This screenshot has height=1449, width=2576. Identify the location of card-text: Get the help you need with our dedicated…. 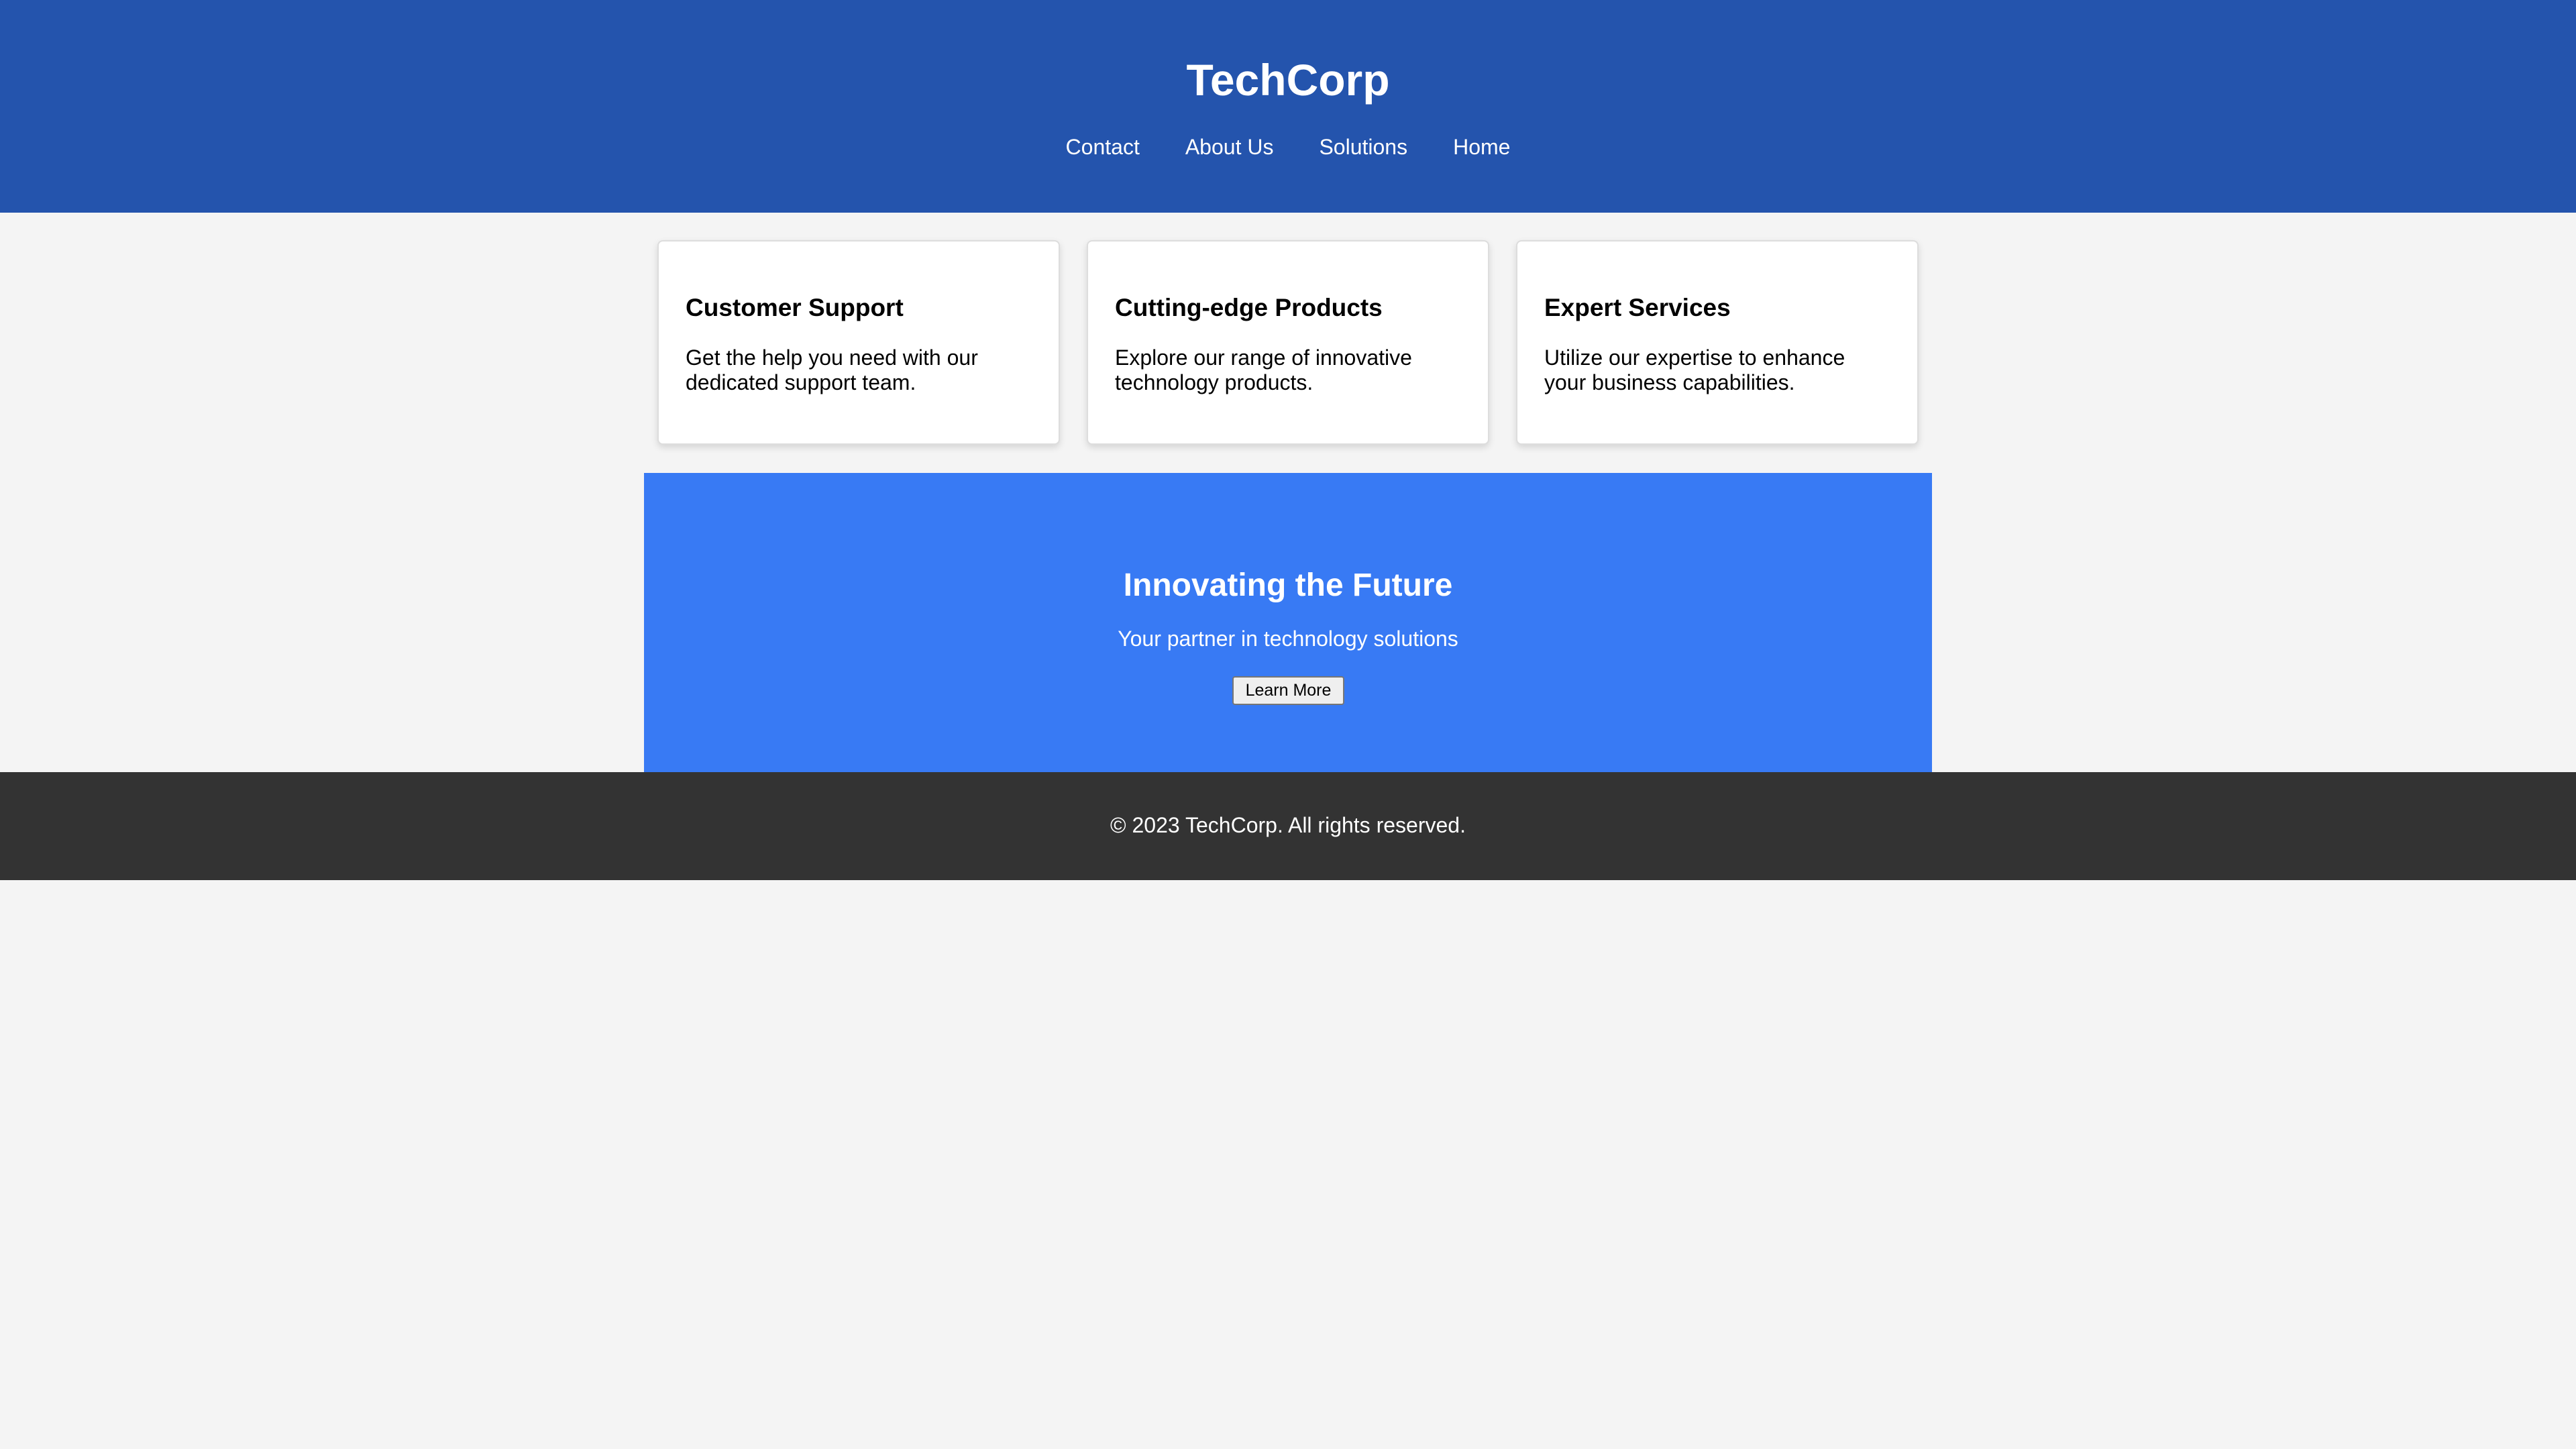
(832, 369).